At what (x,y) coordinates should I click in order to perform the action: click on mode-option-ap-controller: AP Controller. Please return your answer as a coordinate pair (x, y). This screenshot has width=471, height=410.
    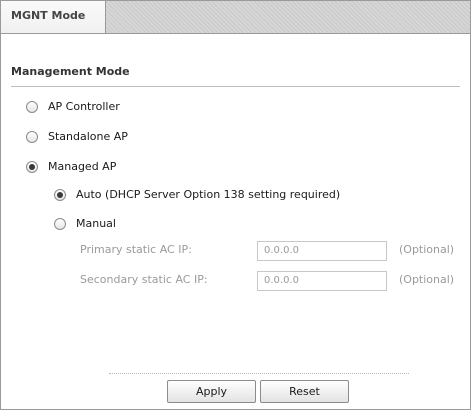
    Looking at the image, I should click on (73, 106).